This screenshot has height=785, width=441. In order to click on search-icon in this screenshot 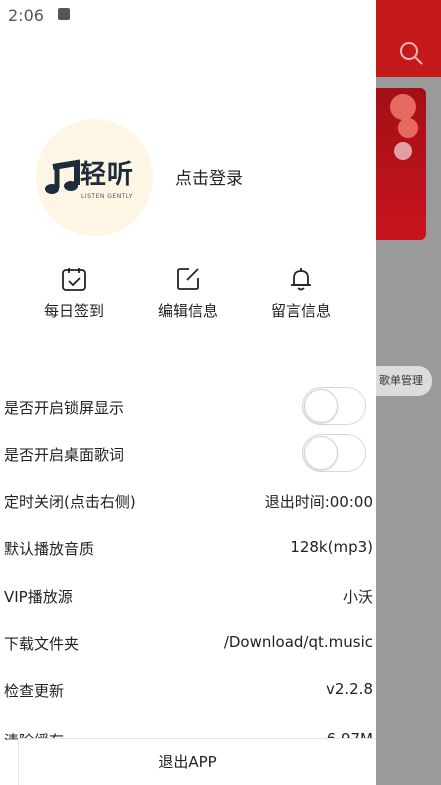, I will do `click(411, 53)`.